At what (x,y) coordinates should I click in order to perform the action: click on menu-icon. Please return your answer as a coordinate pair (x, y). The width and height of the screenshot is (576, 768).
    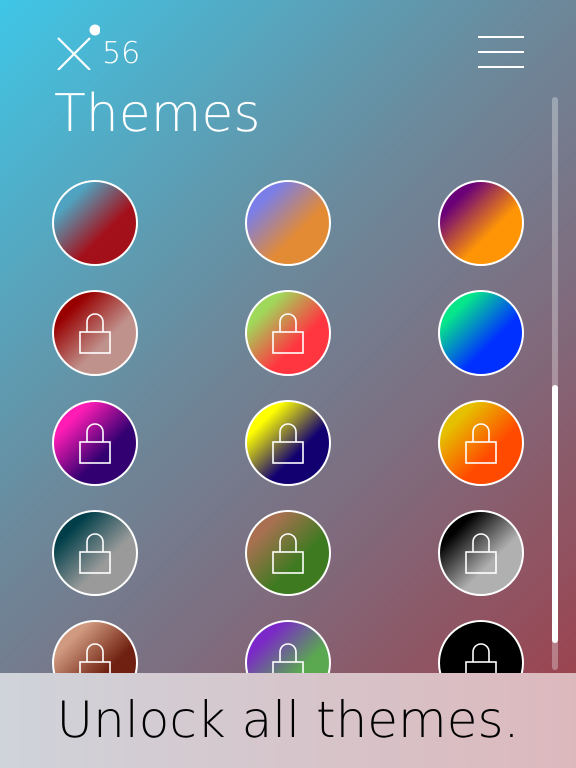
    Looking at the image, I should click on (501, 52).